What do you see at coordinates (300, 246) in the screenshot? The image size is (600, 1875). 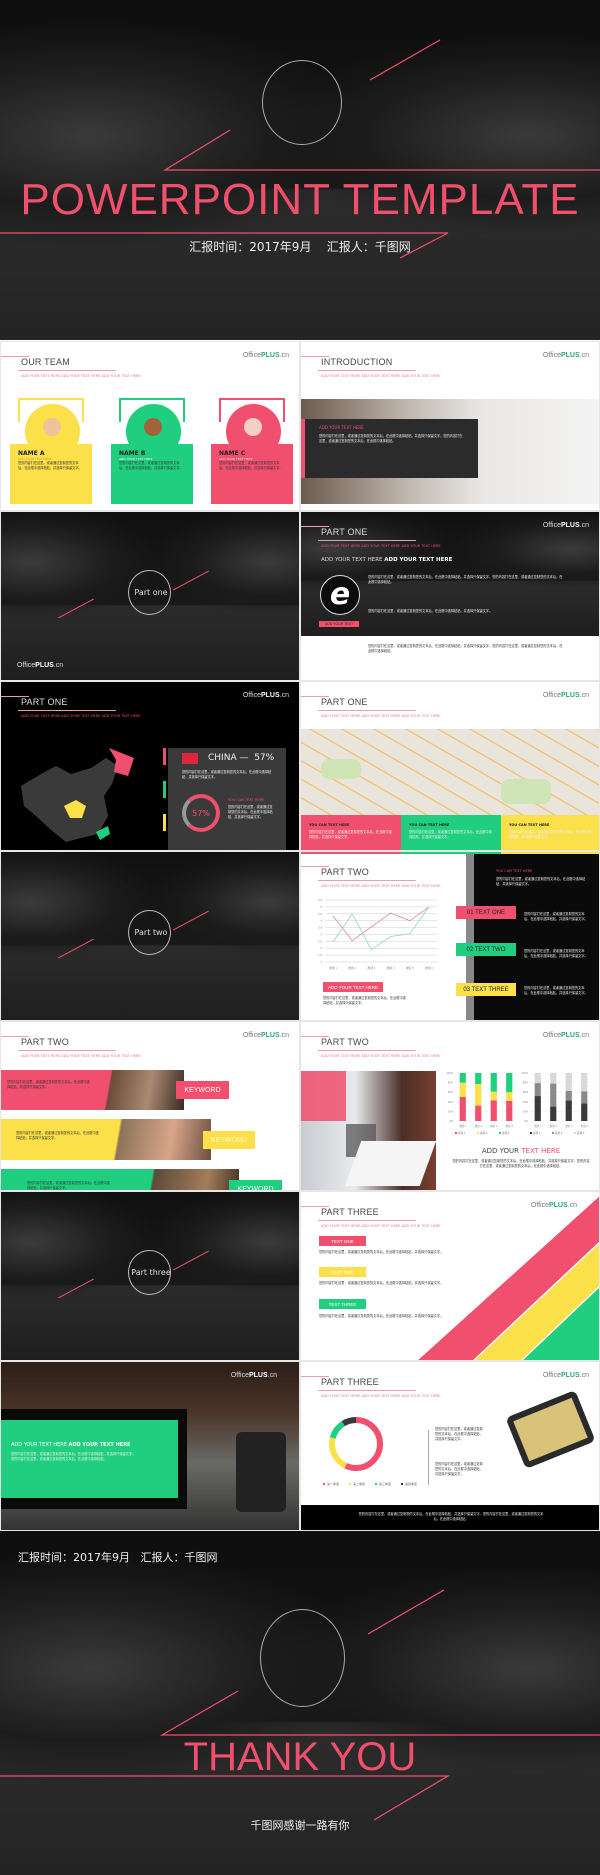 I see `cover-meta: 汇报时间：2017年9月 汇报人：千图网` at bounding box center [300, 246].